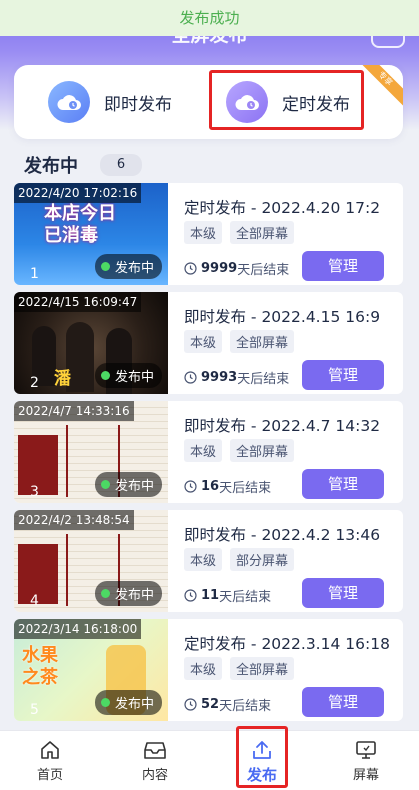 The height and width of the screenshot is (790, 419). I want to click on nav-screen: 屏幕, so click(366, 761).